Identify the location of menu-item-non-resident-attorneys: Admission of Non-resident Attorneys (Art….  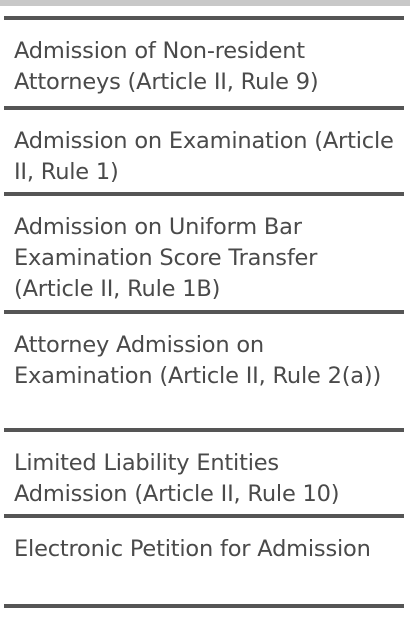
(204, 63).